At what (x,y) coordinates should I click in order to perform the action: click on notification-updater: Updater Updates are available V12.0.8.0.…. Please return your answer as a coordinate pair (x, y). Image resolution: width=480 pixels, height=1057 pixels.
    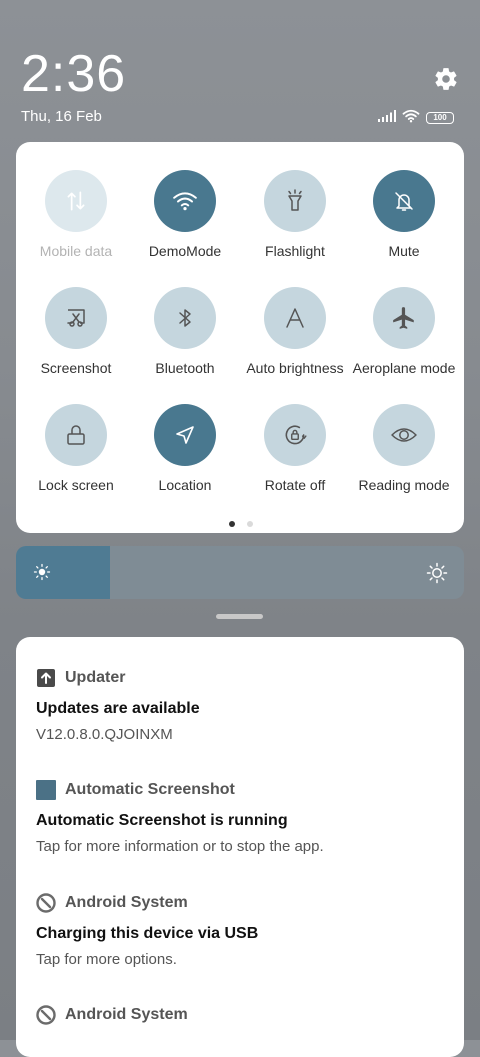
    Looking at the image, I should click on (241, 706).